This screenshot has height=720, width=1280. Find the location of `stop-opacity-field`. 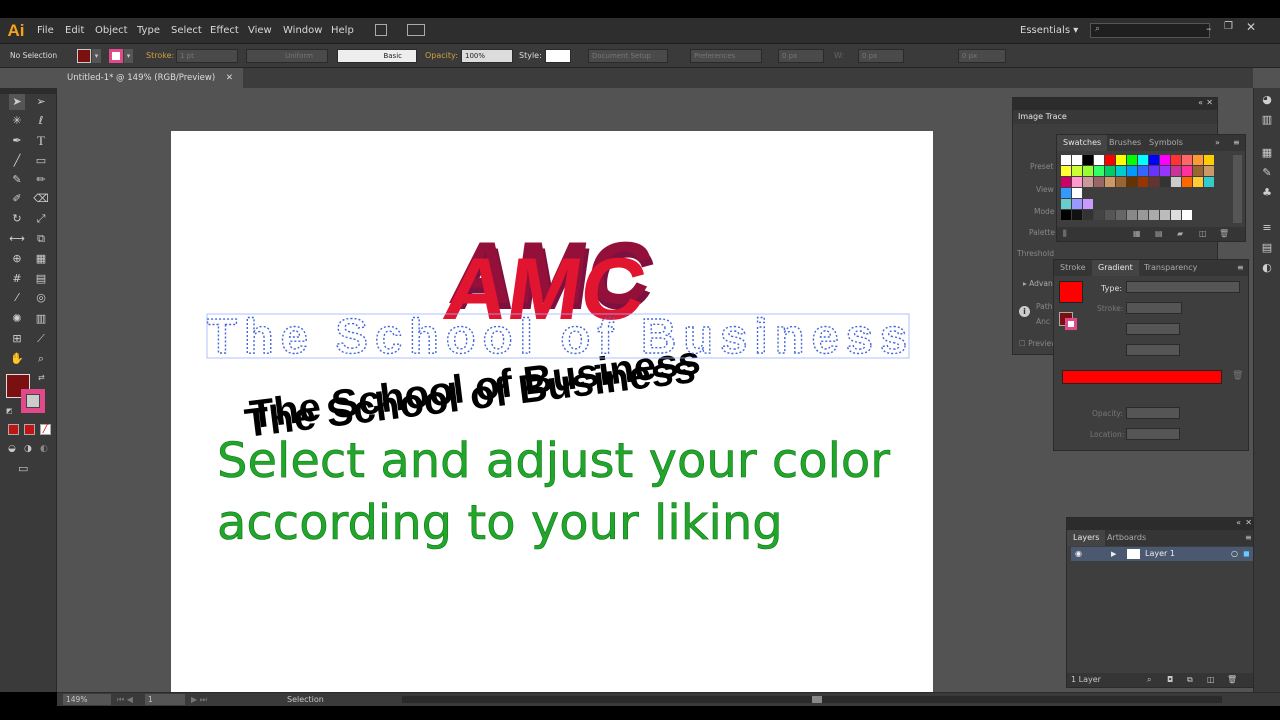

stop-opacity-field is located at coordinates (1153, 413).